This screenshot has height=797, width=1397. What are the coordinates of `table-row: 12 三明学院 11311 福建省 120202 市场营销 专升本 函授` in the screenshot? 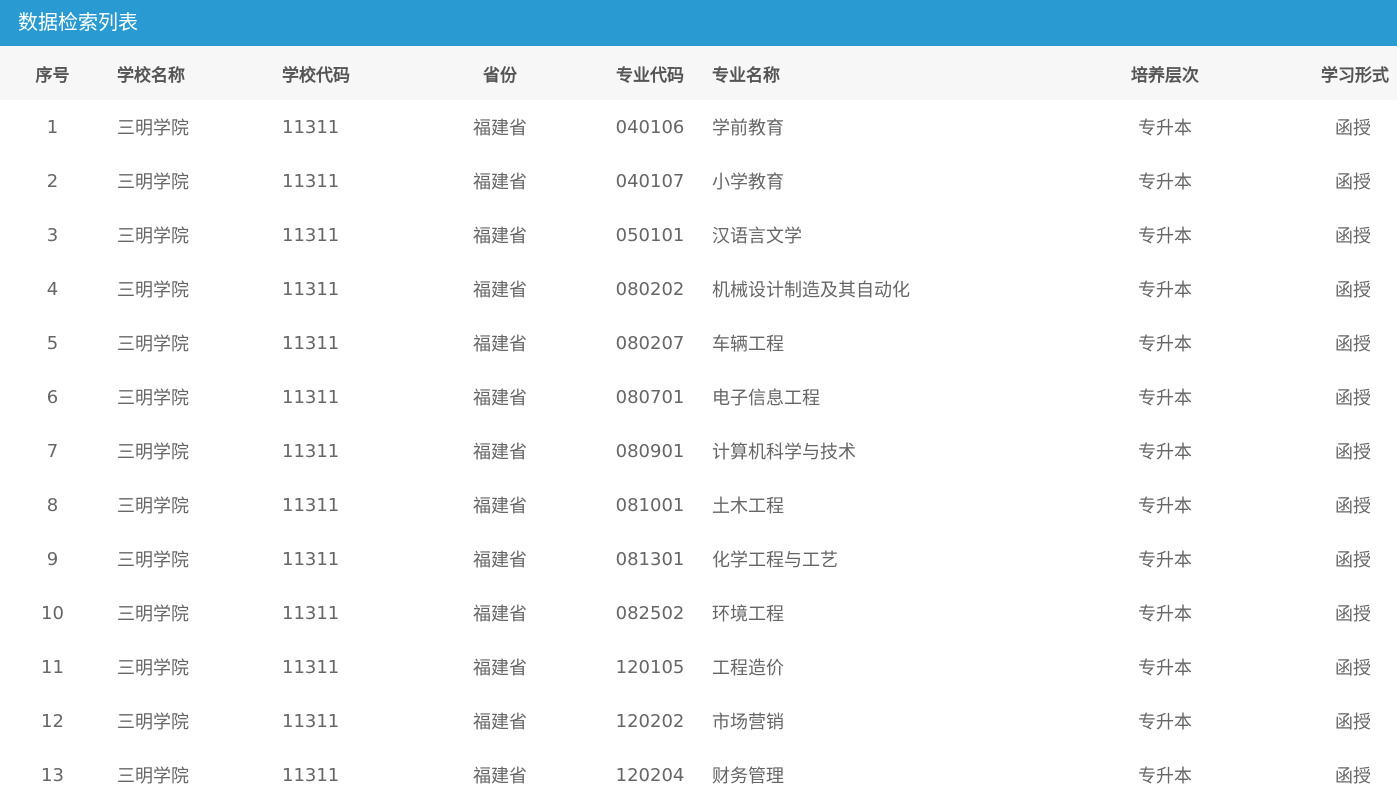 It's located at (698, 721).